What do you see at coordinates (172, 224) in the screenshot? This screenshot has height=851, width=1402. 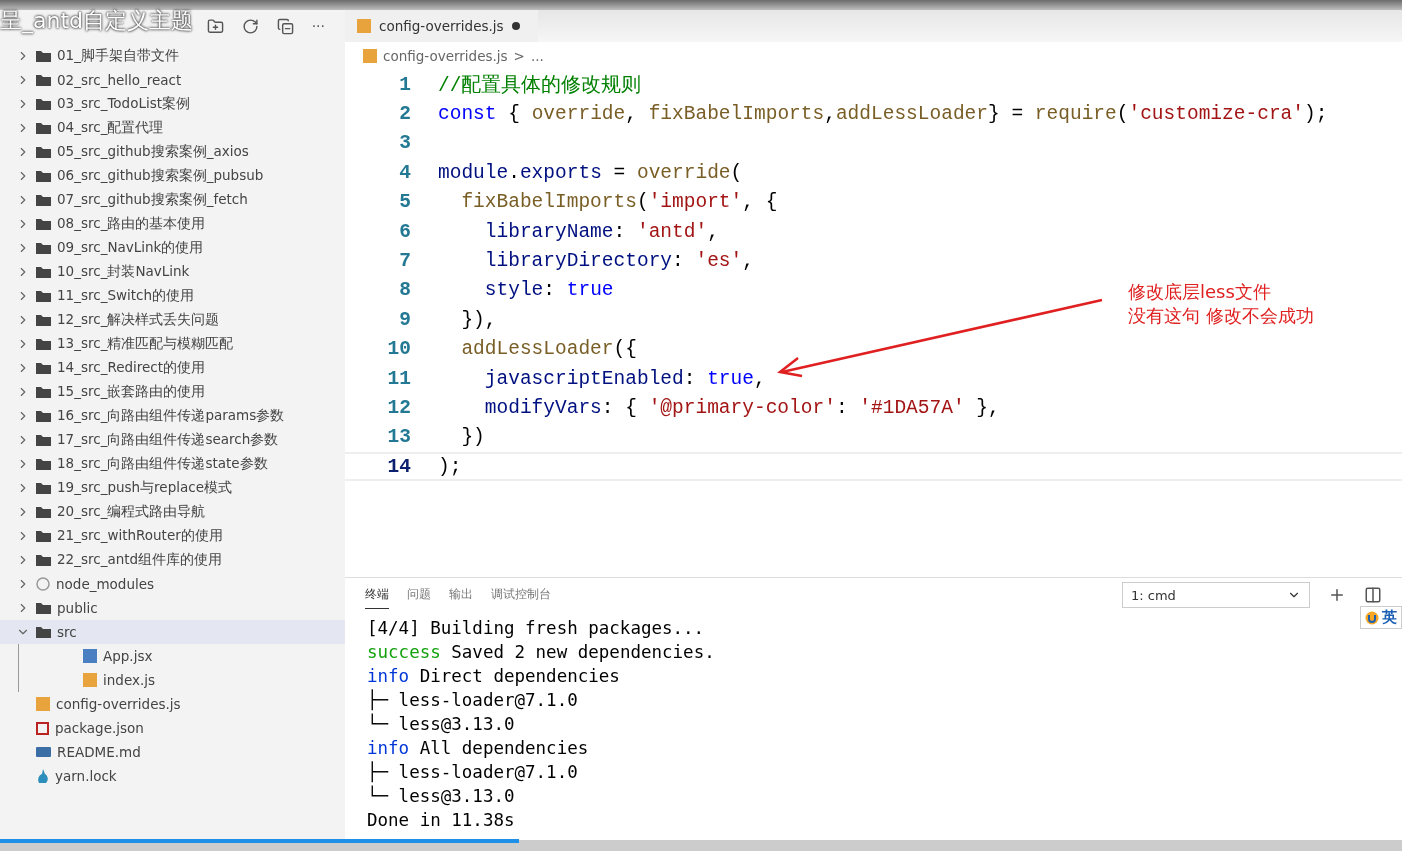 I see `tree-item: 08_src_路由的基本使用` at bounding box center [172, 224].